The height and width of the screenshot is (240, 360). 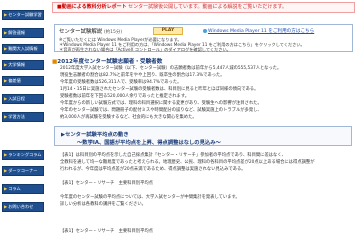 What do you see at coordinates (92, 7) in the screenshot?
I see `notice-heading: ■動画による教科分析レポート` at bounding box center [92, 7].